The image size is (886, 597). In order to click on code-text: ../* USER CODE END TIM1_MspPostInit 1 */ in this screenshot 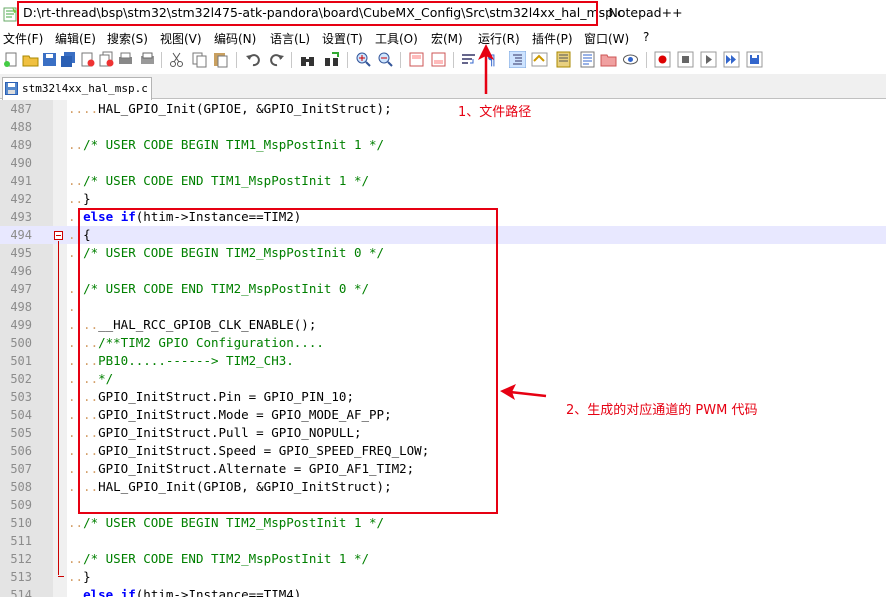, I will do `click(219, 180)`.